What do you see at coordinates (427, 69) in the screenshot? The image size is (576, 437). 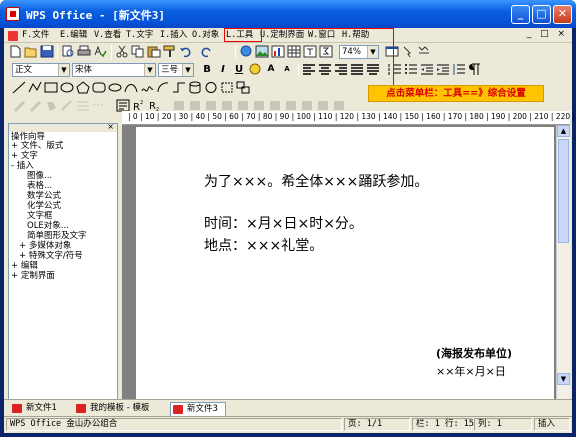 I see `decrease-indent-icon` at bounding box center [427, 69].